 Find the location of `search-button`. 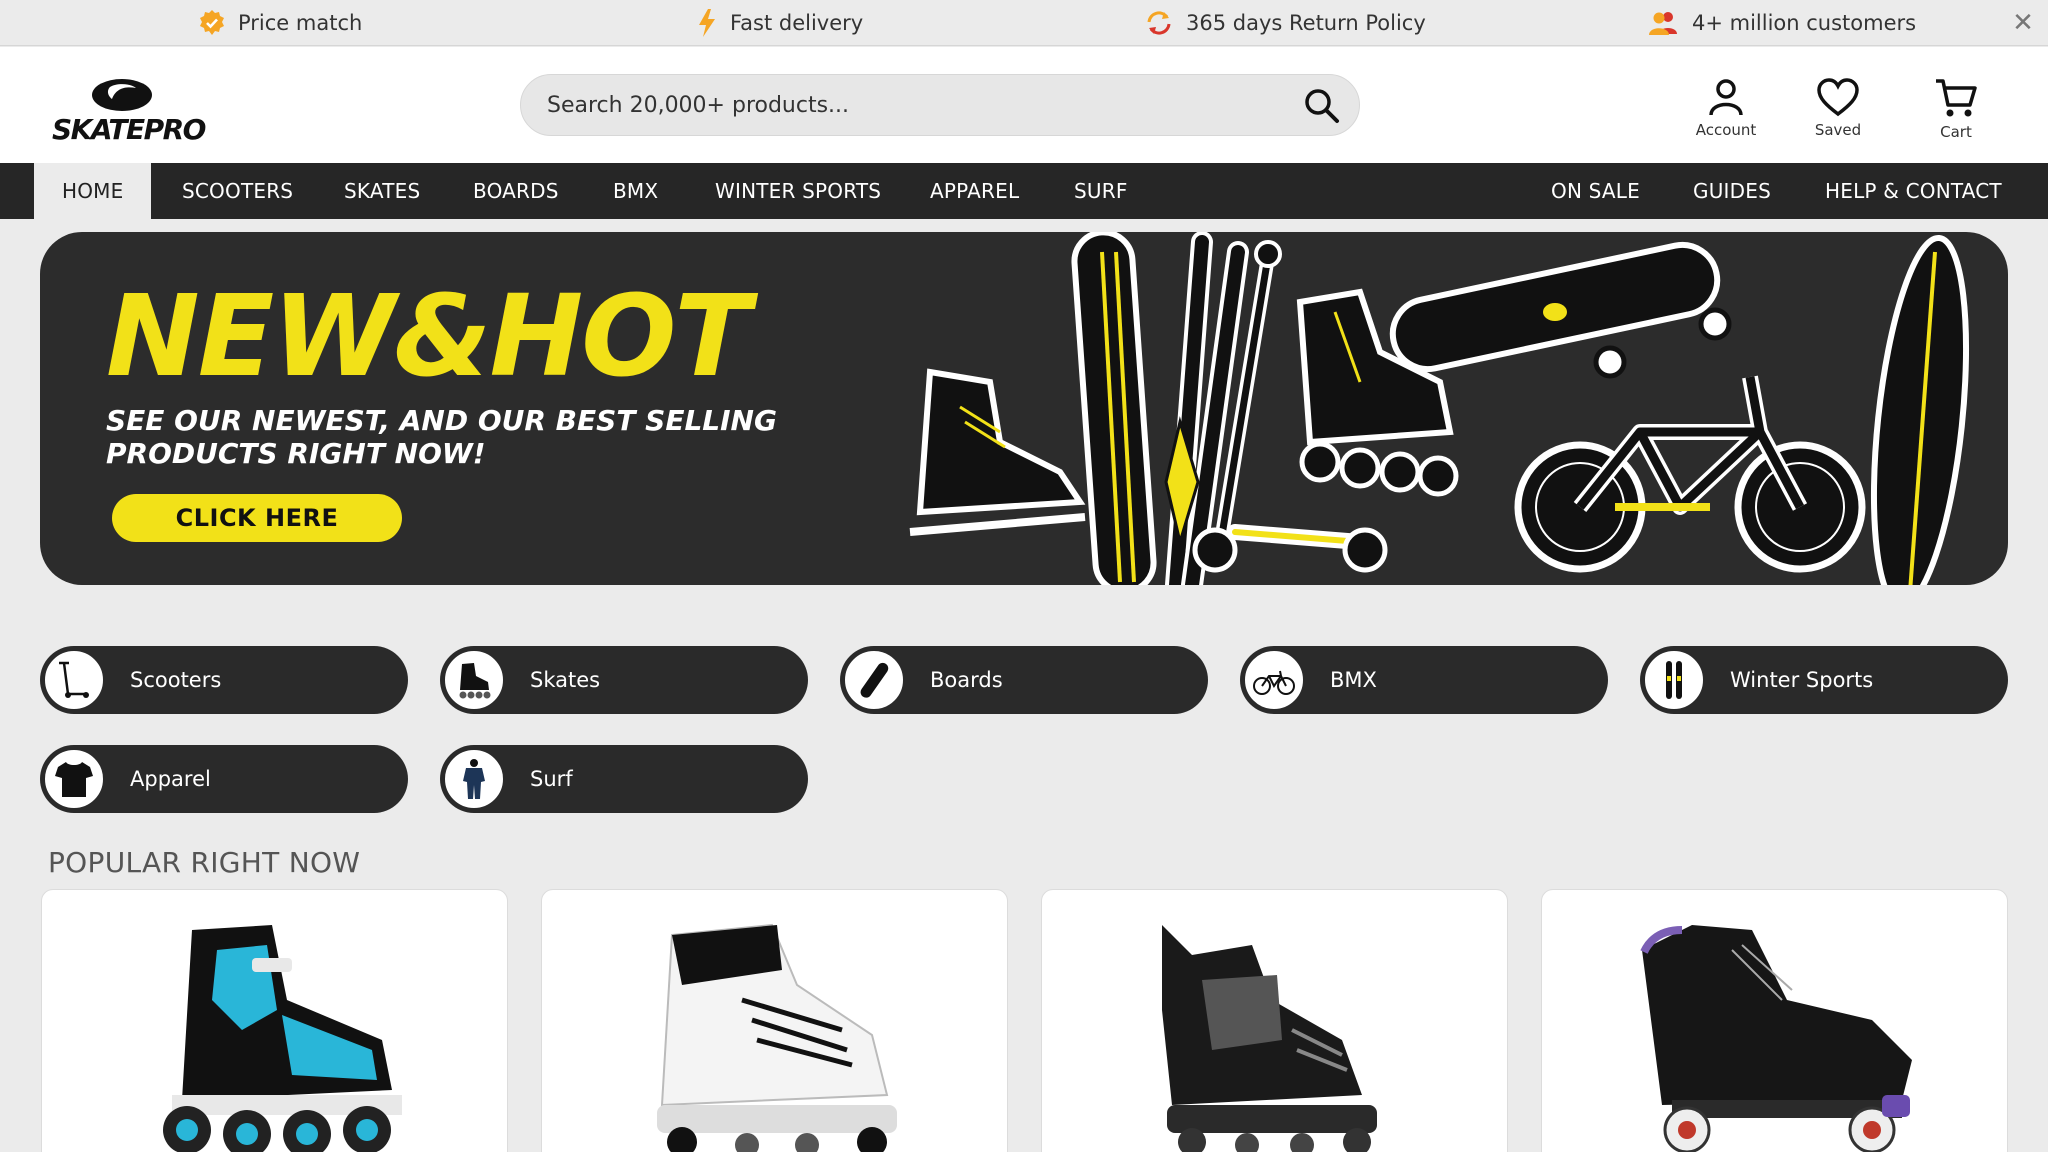

search-button is located at coordinates (1322, 106).